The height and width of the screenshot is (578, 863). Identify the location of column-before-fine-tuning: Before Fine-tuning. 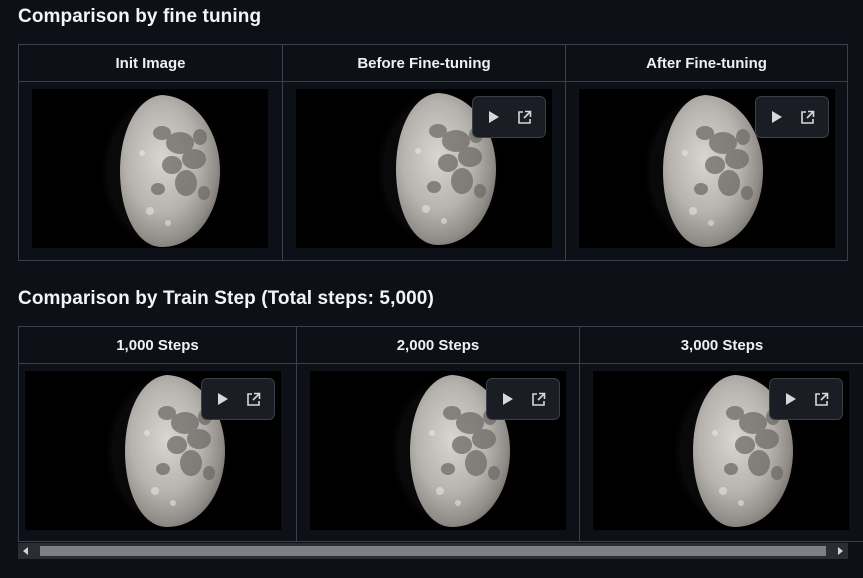
(423, 152).